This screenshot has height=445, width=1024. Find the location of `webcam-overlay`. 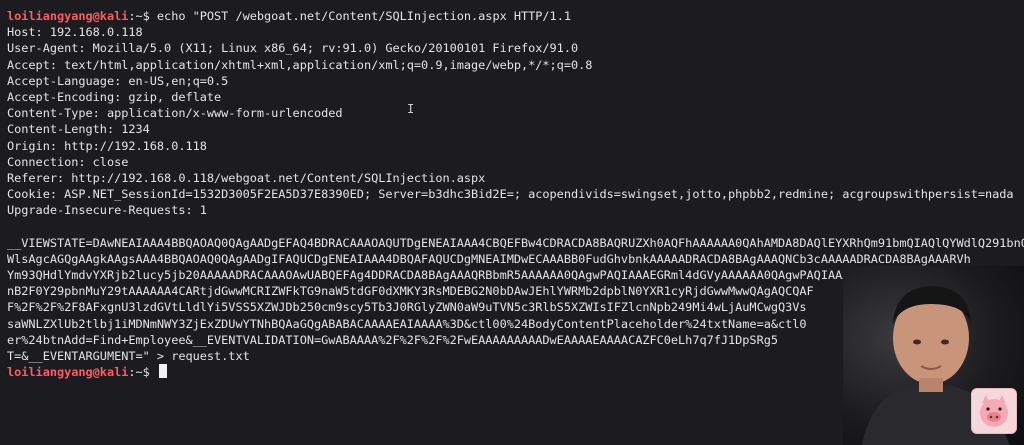

webcam-overlay is located at coordinates (933, 355).